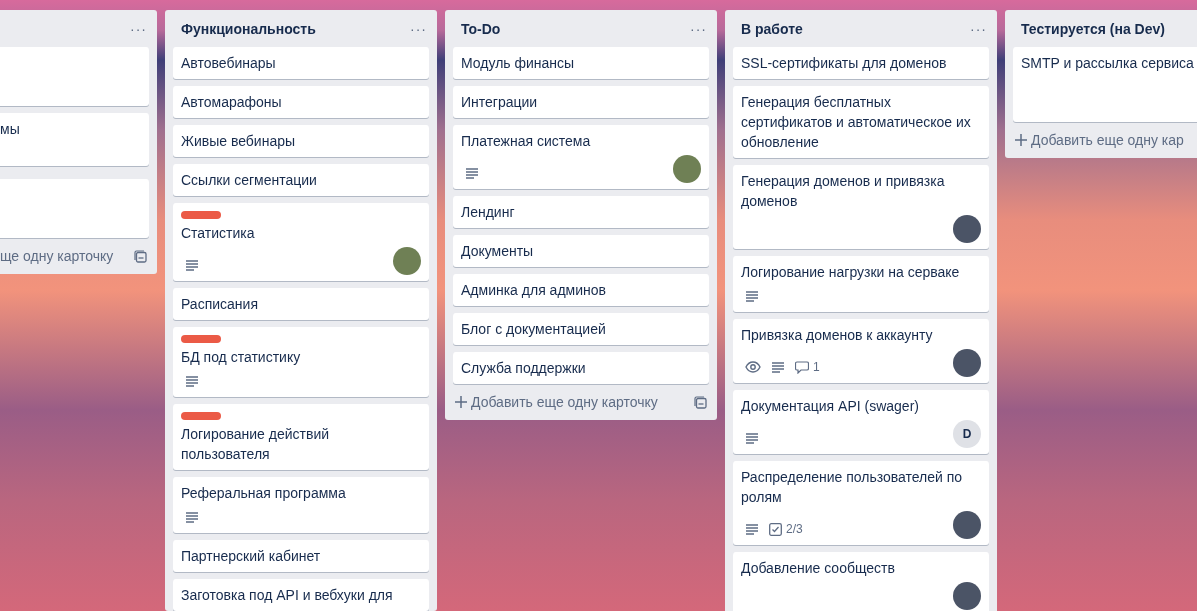  Describe the element at coordinates (500, 102) in the screenshot. I see `card-title: Интеграции` at that location.